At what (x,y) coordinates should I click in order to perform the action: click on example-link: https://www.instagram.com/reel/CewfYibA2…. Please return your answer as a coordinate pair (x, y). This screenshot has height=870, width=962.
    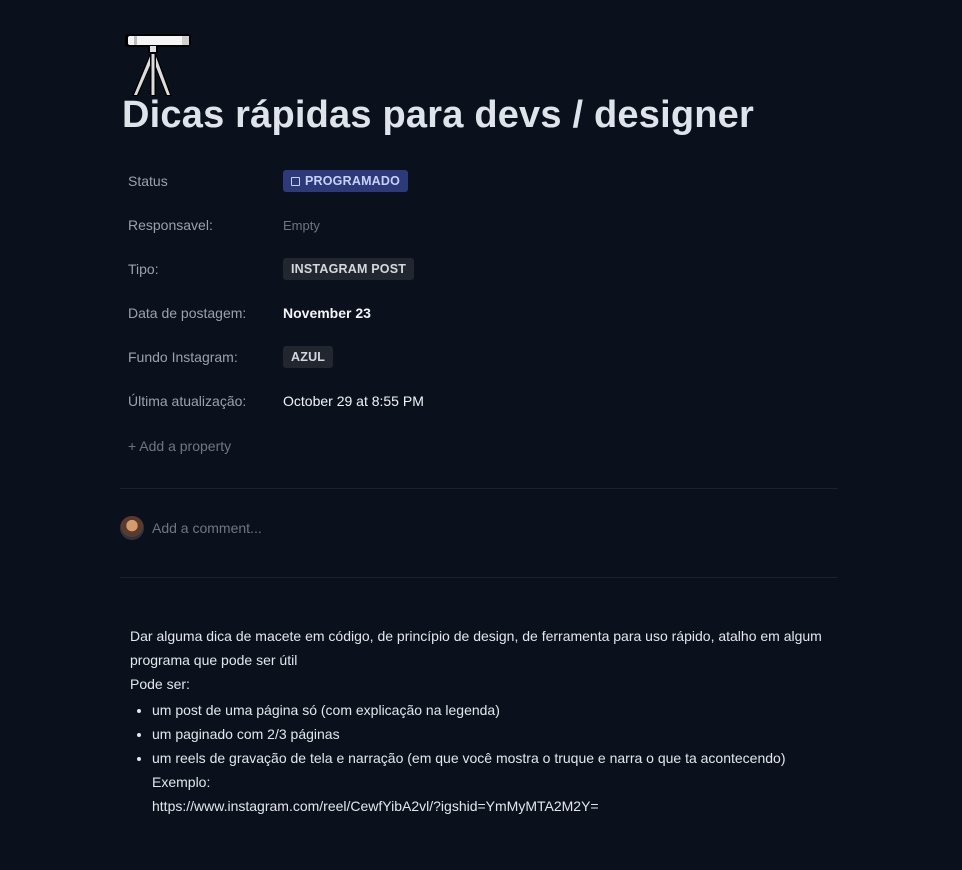
    Looking at the image, I should click on (375, 806).